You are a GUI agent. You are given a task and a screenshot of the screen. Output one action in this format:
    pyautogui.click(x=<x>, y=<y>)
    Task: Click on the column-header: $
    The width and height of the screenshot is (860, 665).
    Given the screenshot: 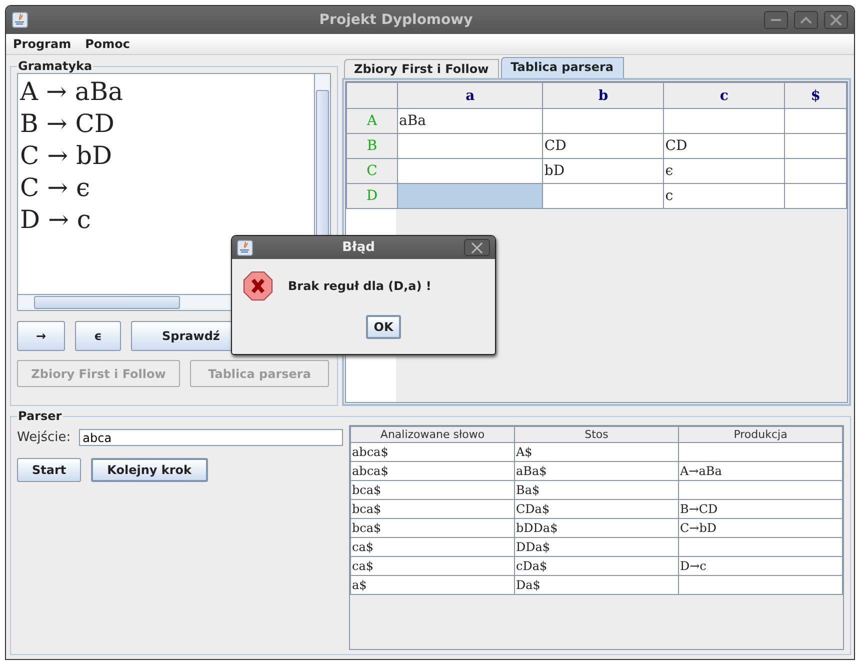 What is the action you would take?
    pyautogui.click(x=815, y=95)
    